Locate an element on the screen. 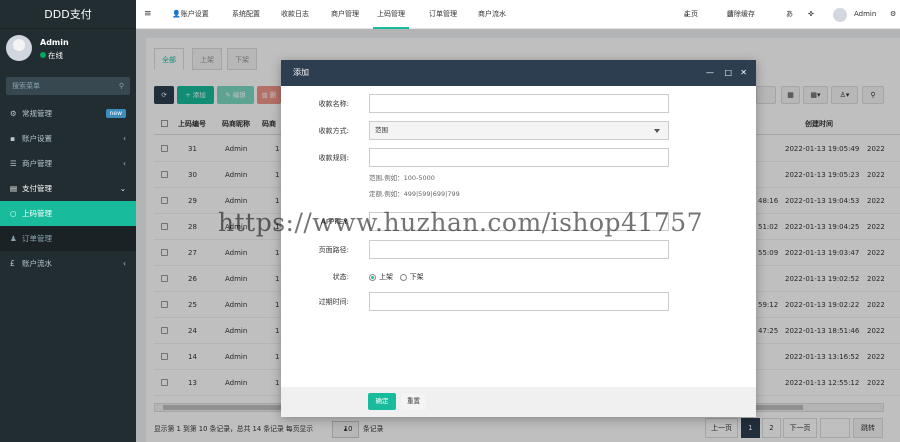 The height and width of the screenshot is (442, 900). name-input is located at coordinates (519, 103).